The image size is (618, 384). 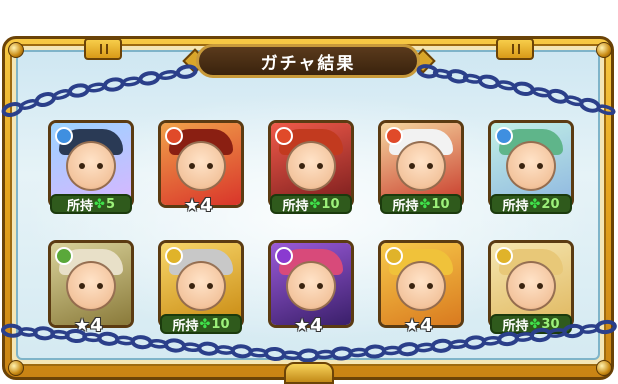 I want to click on chain-top-right, so click(x=516, y=90).